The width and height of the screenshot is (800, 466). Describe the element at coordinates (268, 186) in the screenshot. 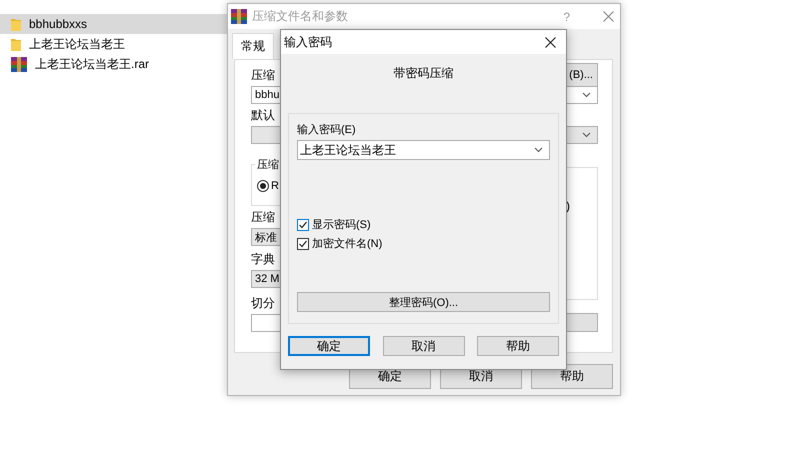

I see `format-radio: R` at that location.